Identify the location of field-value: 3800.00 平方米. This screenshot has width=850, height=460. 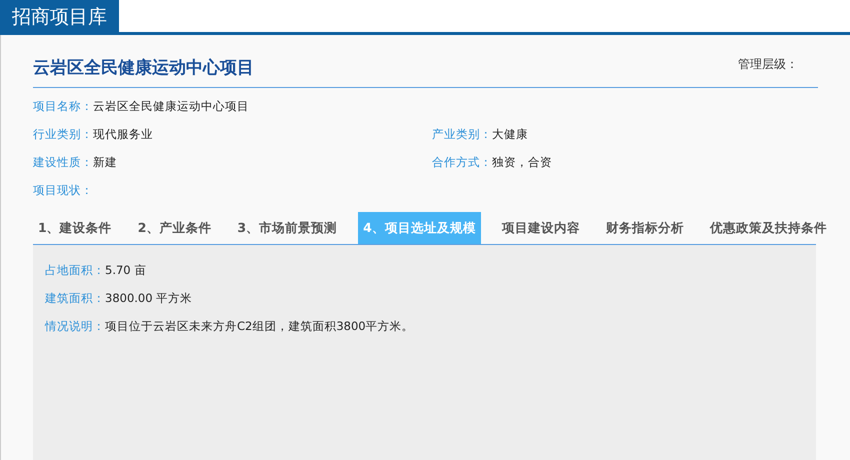
(148, 299).